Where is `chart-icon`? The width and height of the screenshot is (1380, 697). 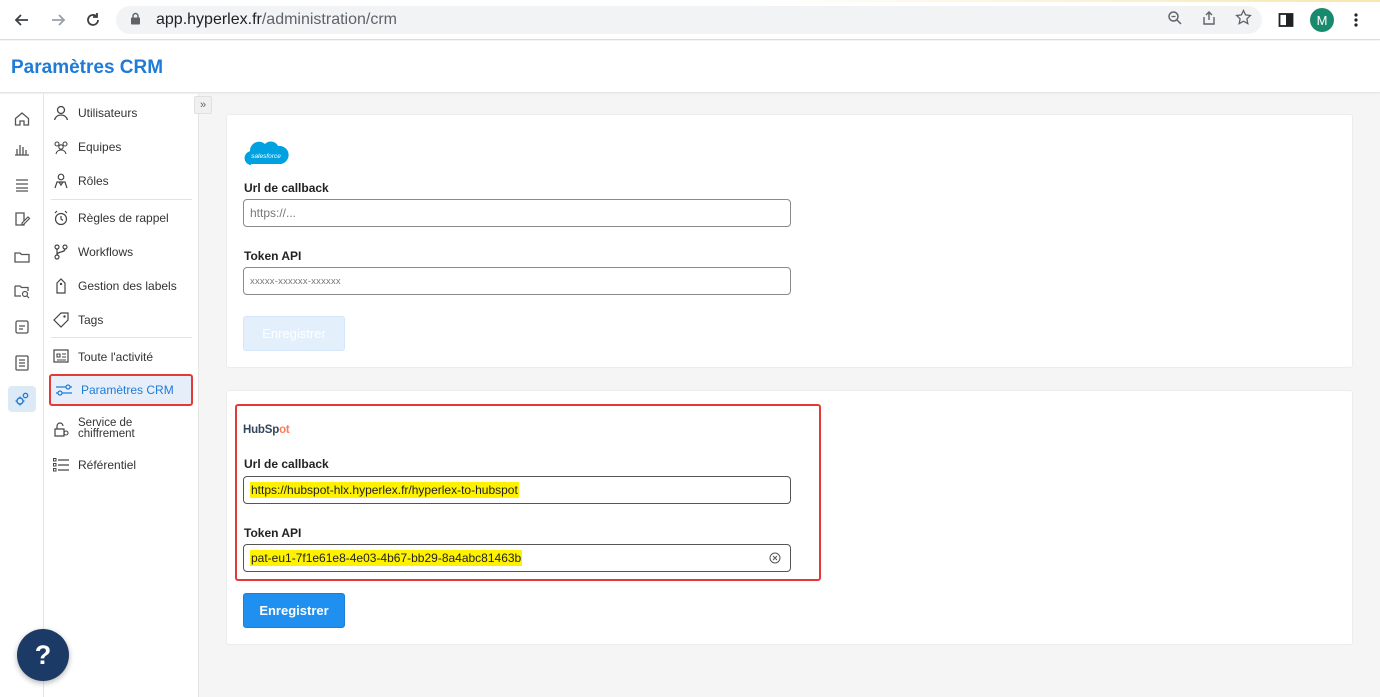 chart-icon is located at coordinates (22, 149).